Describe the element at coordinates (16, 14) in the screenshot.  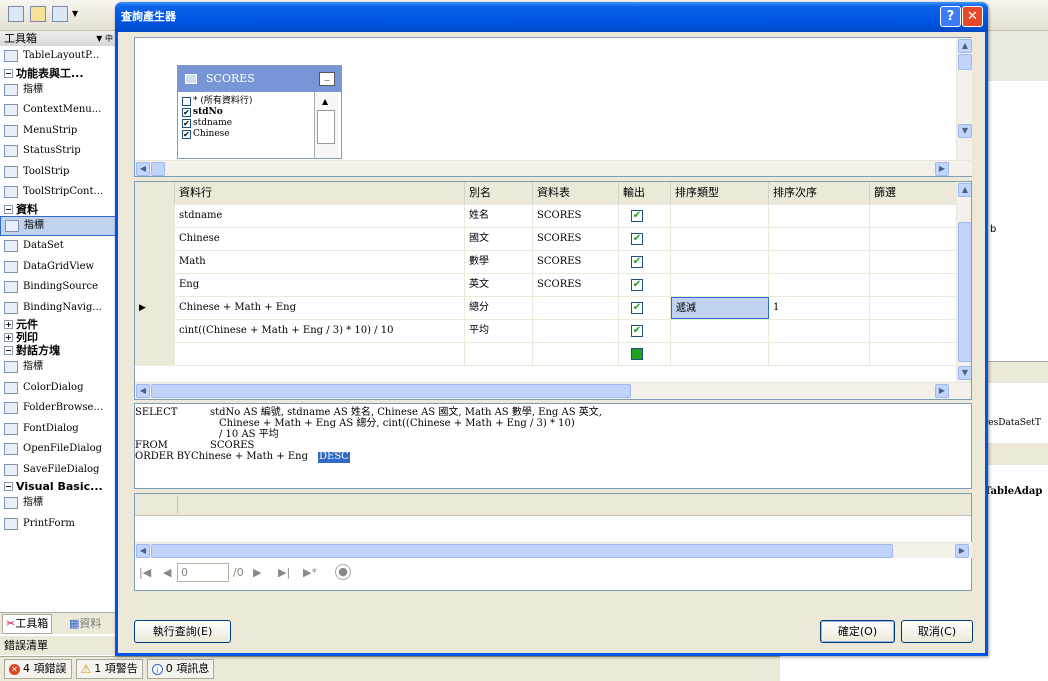
I see `add-item-icon` at that location.